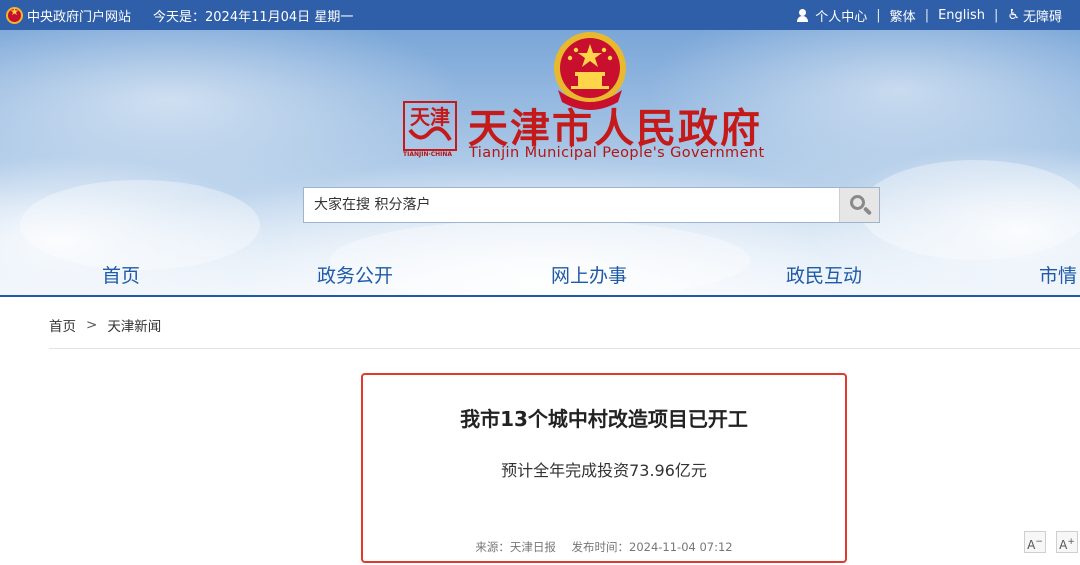  What do you see at coordinates (428, 154) in the screenshot?
I see `logo-caption: TIANJIN·CHINA` at bounding box center [428, 154].